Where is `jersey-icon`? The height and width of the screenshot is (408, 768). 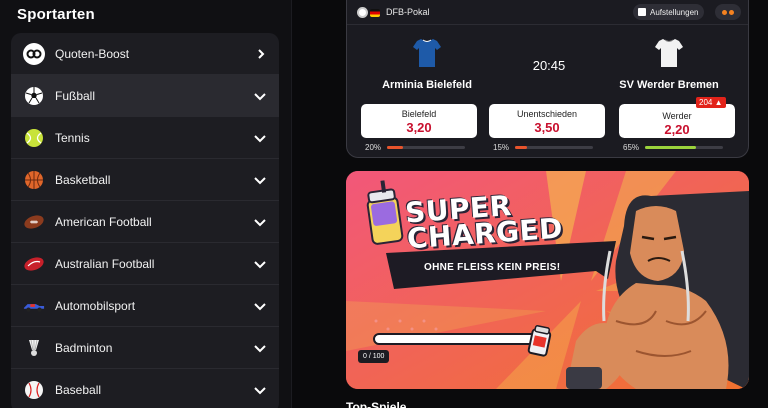 jersey-icon is located at coordinates (642, 12).